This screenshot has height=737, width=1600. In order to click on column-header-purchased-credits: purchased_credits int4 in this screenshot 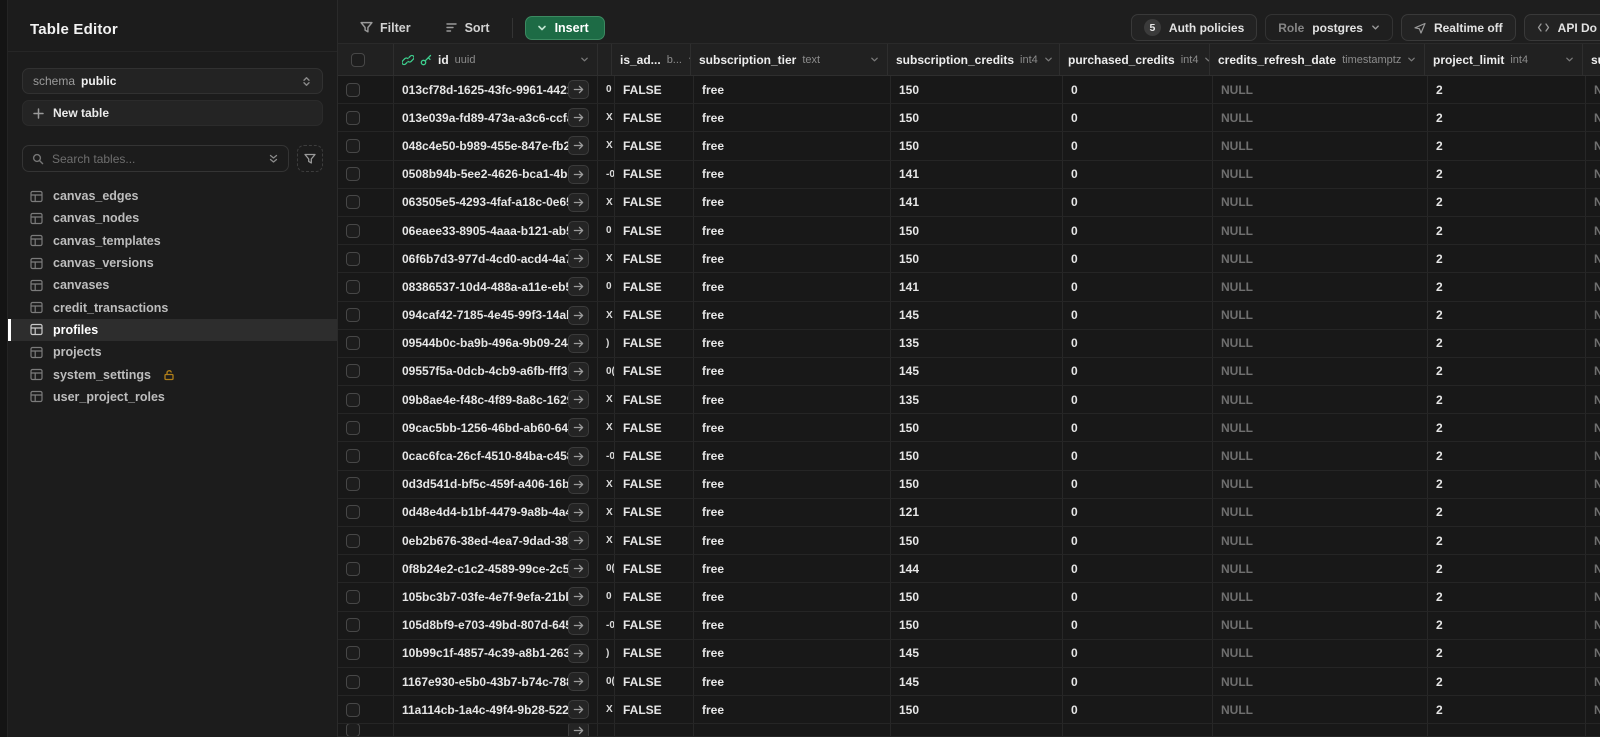, I will do `click(1135, 59)`.